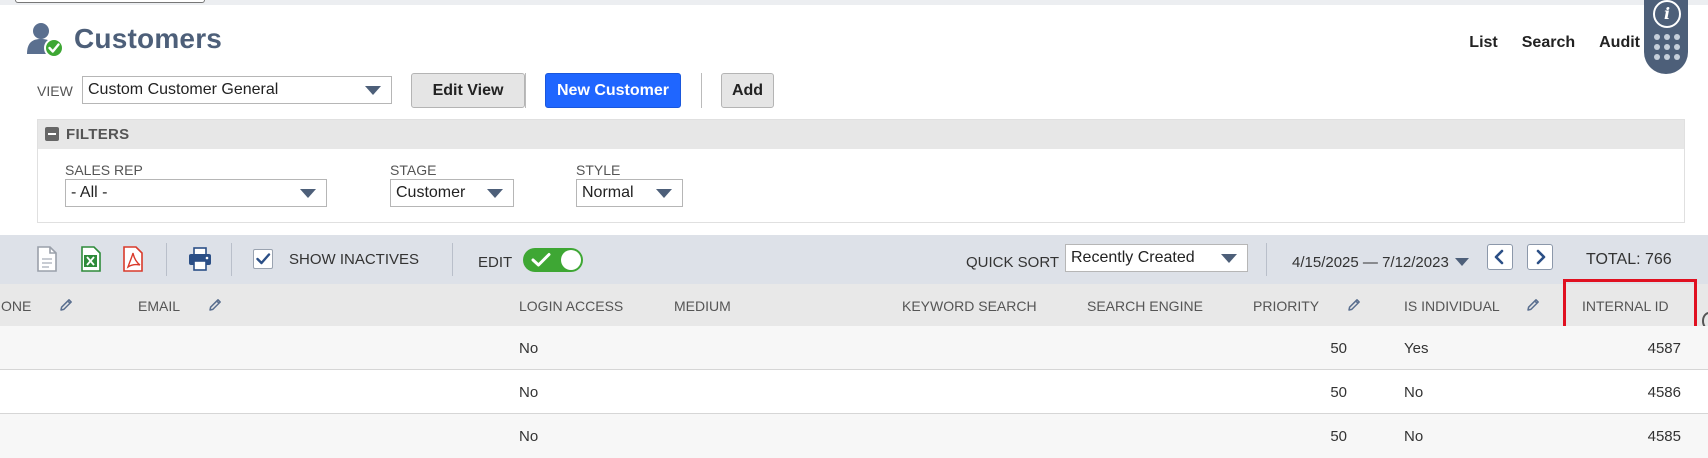 The image size is (1708, 458). What do you see at coordinates (47, 259) in the screenshot?
I see `export-csv-icon` at bounding box center [47, 259].